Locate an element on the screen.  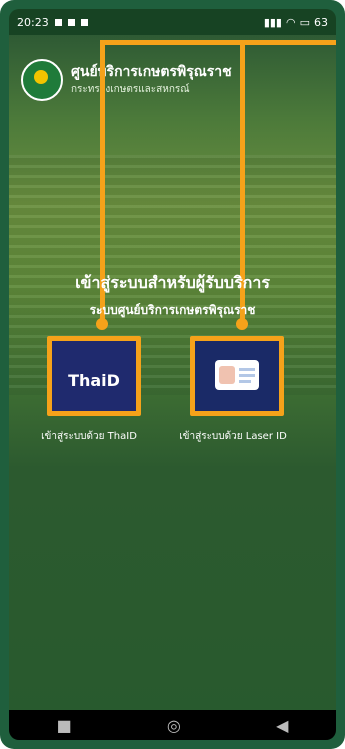
annotation-line-top-horizontal is located at coordinates (218, 42).